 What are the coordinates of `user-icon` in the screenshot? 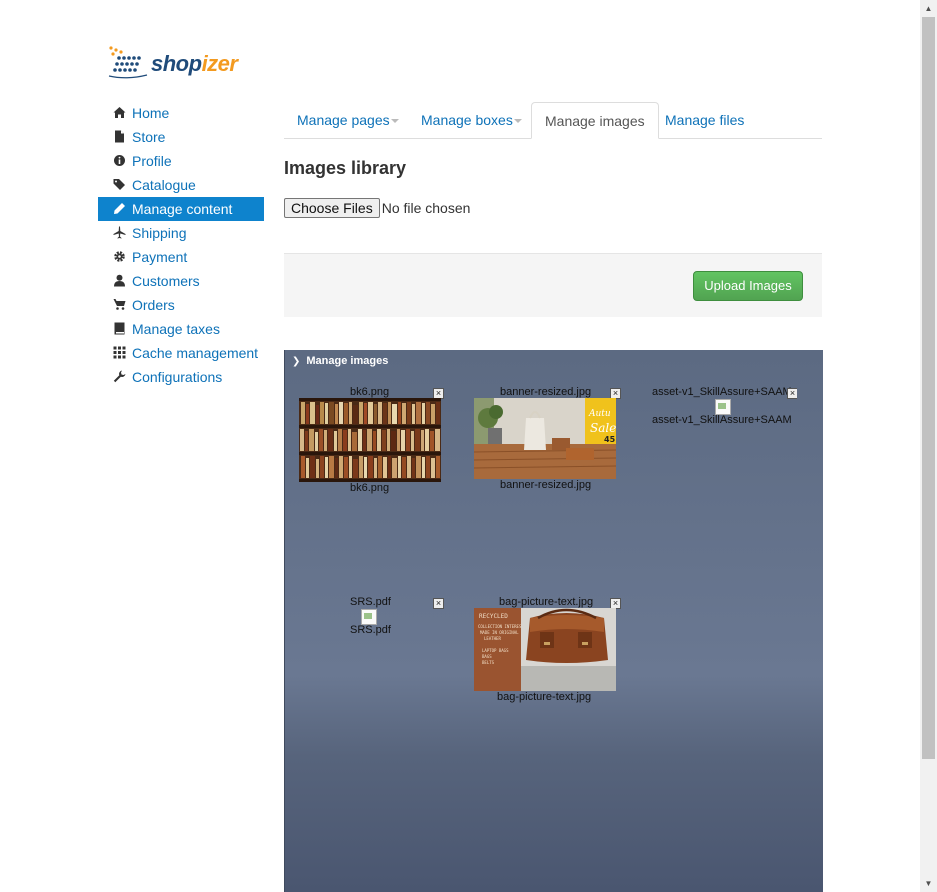 It's located at (119, 280).